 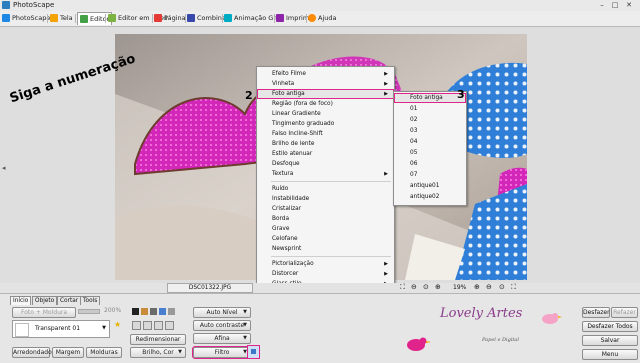 I want to click on filter-menu-item: Borda, so click(x=325, y=219).